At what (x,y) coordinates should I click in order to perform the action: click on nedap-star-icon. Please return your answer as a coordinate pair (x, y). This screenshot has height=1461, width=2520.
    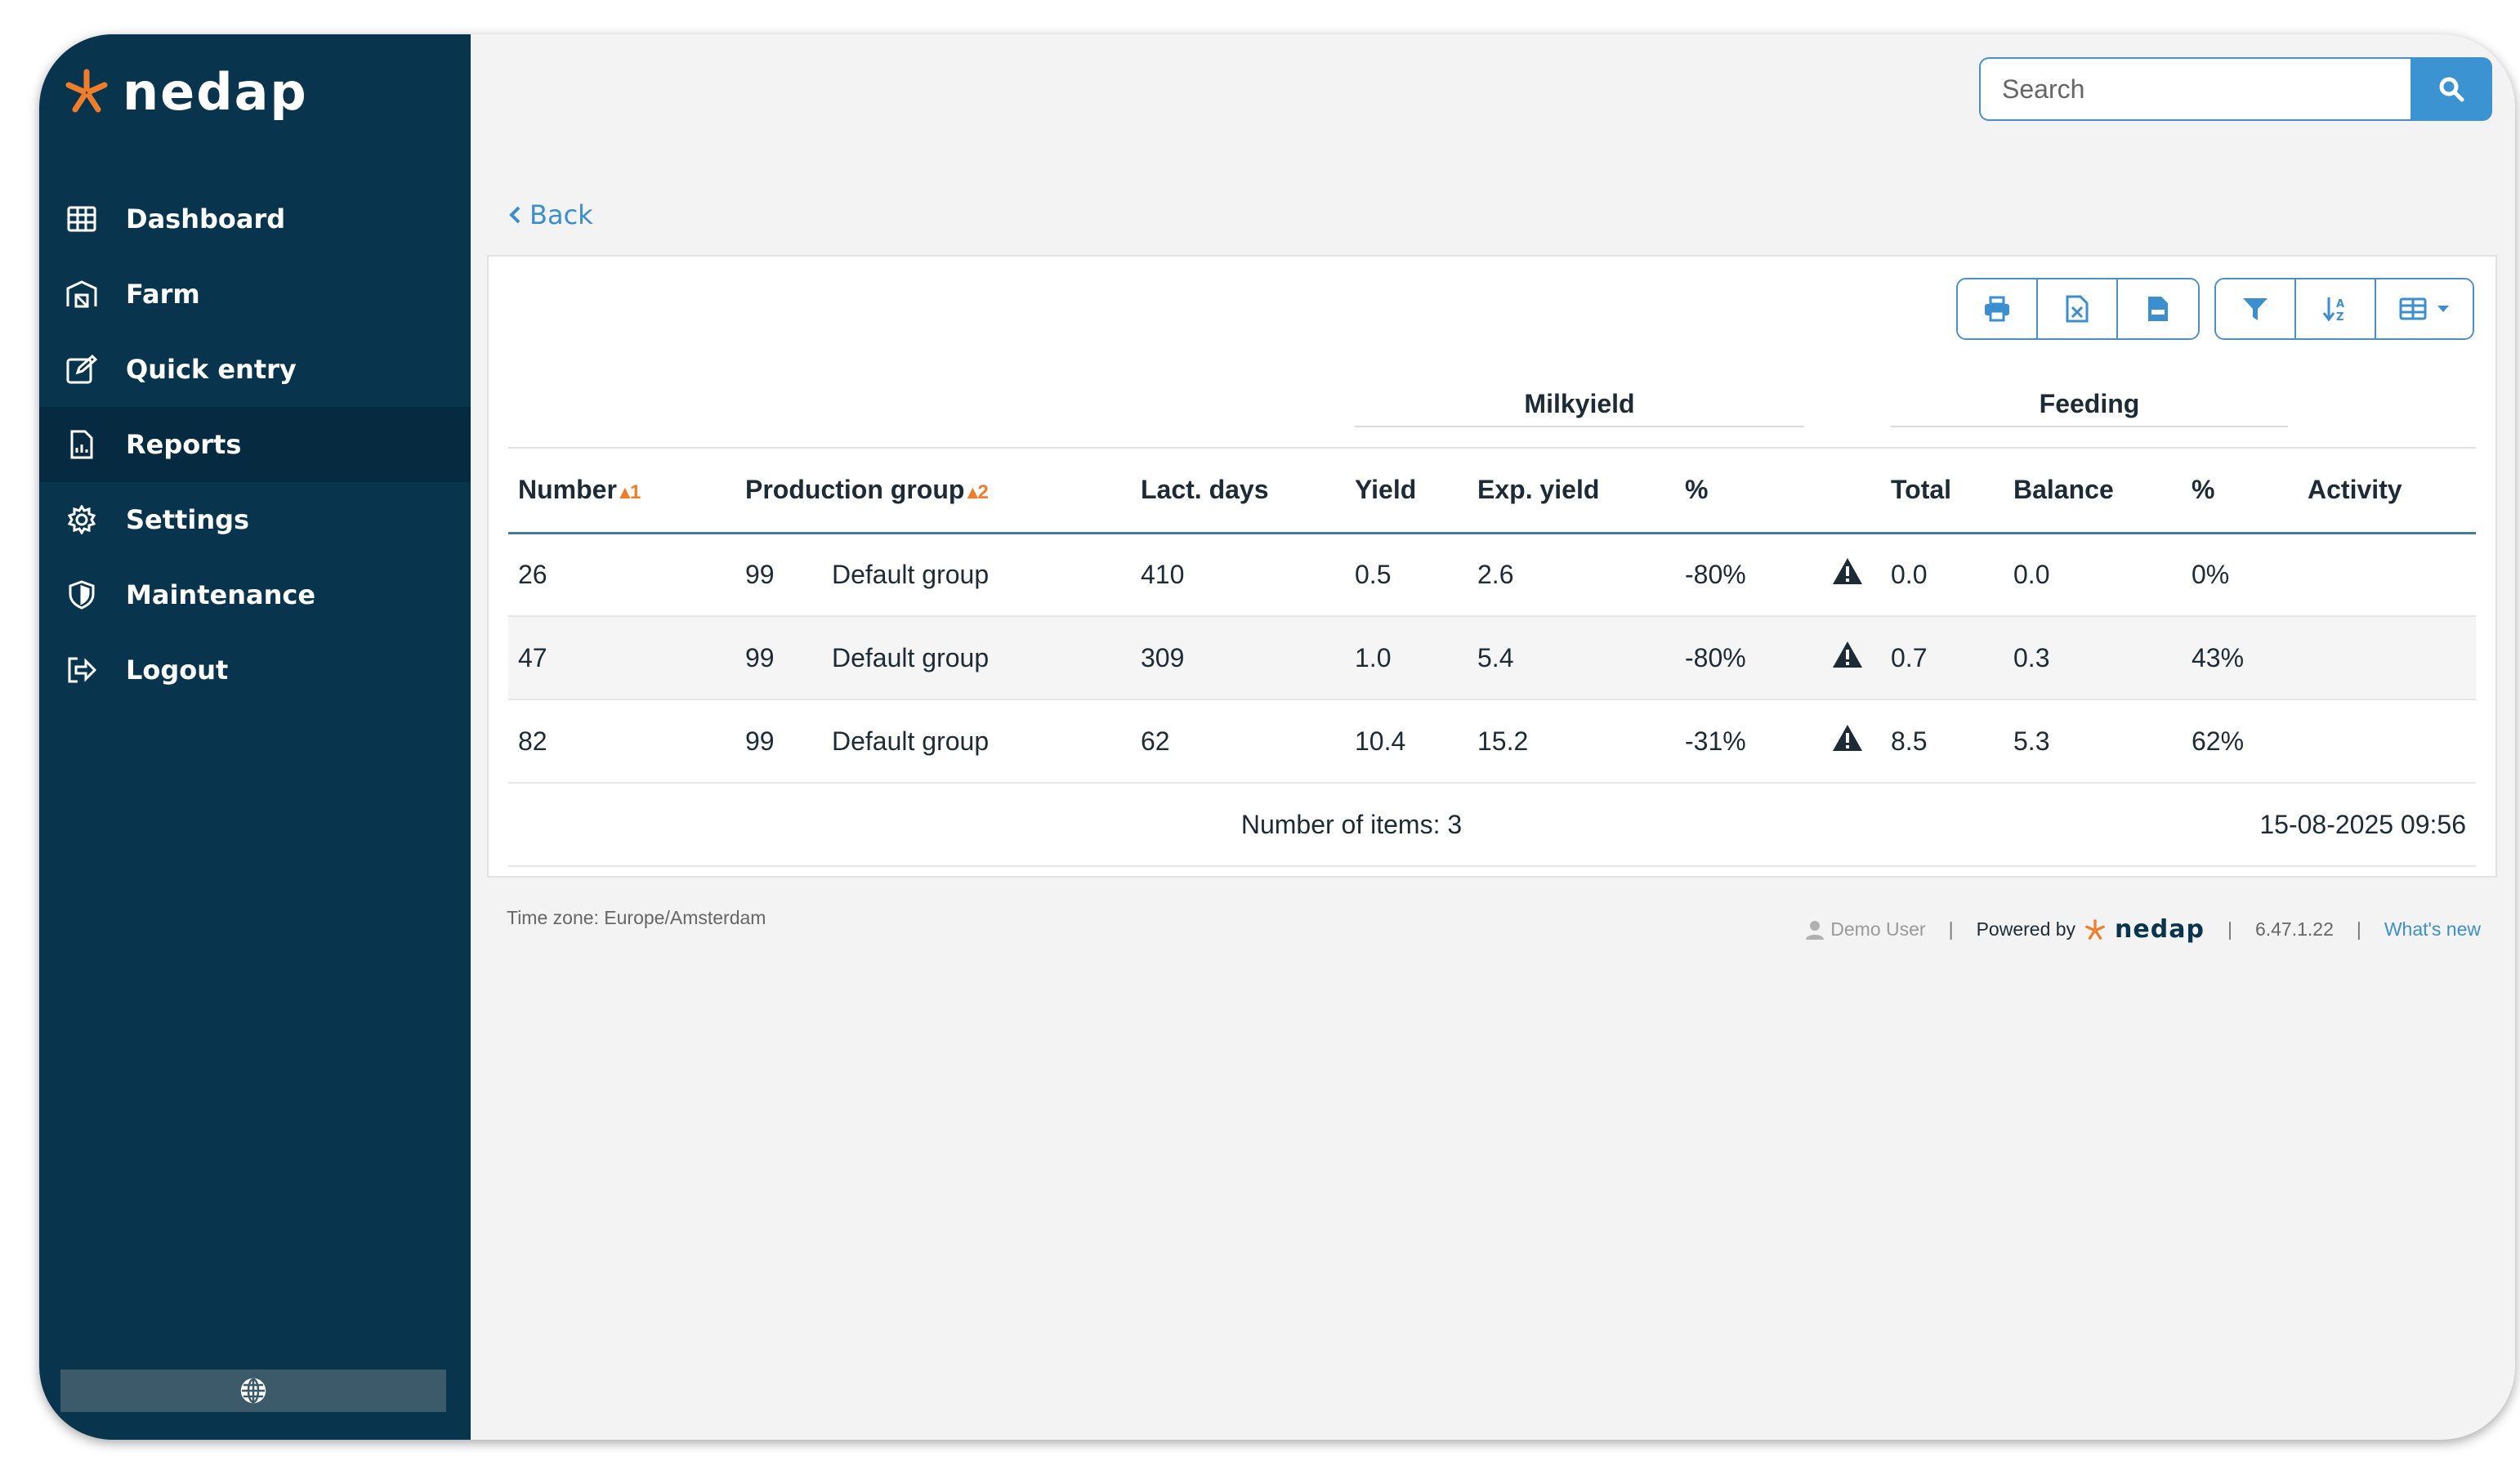
    Looking at the image, I should click on (2095, 929).